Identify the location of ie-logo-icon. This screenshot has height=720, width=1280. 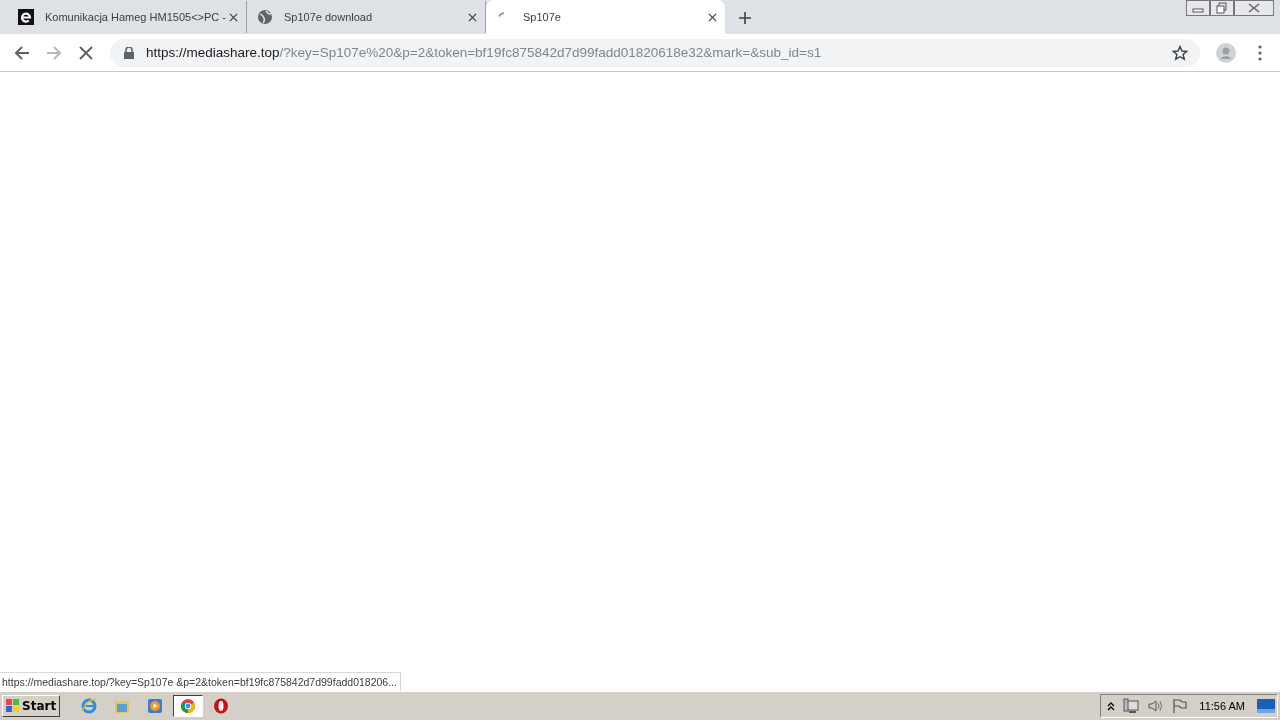
(89, 706).